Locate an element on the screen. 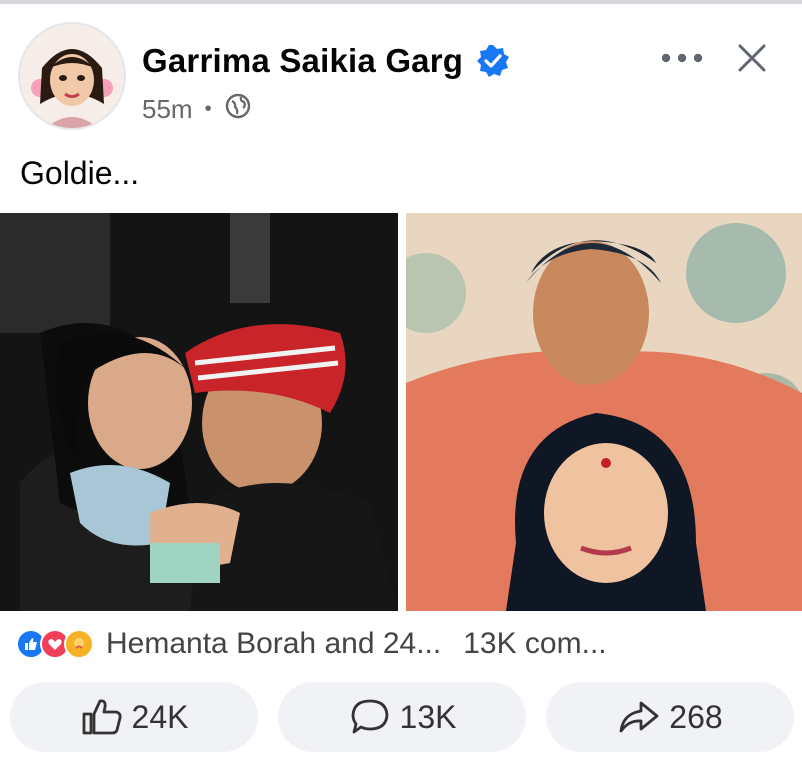 The width and height of the screenshot is (802, 768). share-icon is located at coordinates (639, 717).